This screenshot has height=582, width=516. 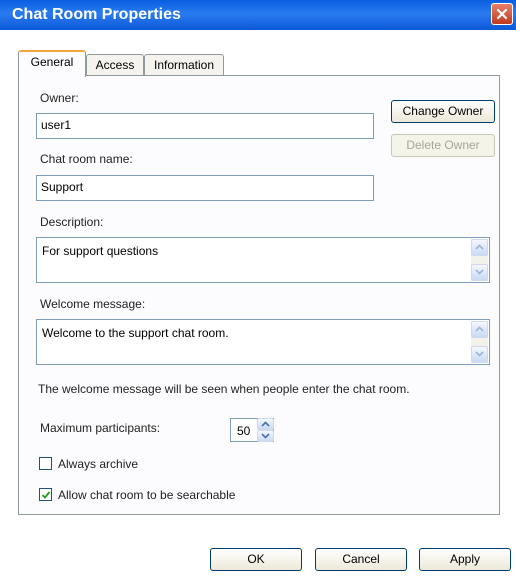 I want to click on owner-label: Owner:, so click(x=59, y=98).